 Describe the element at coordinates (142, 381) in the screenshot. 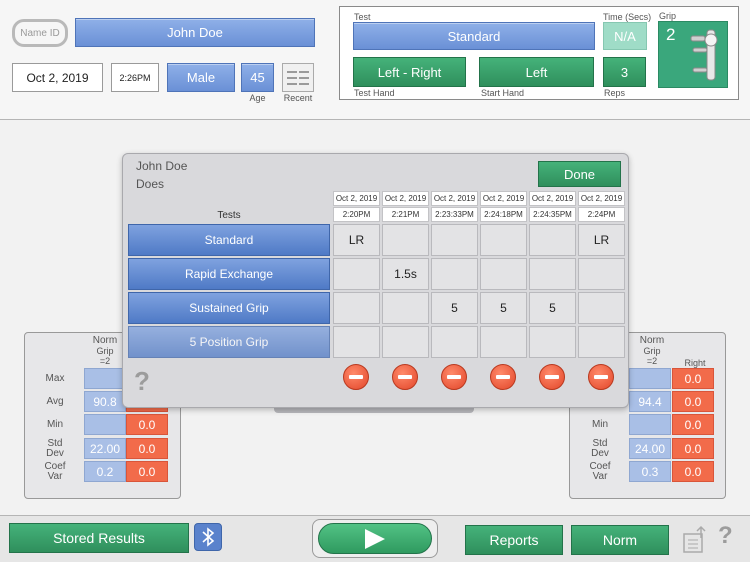

I see `dialog-help-icon: ?` at that location.